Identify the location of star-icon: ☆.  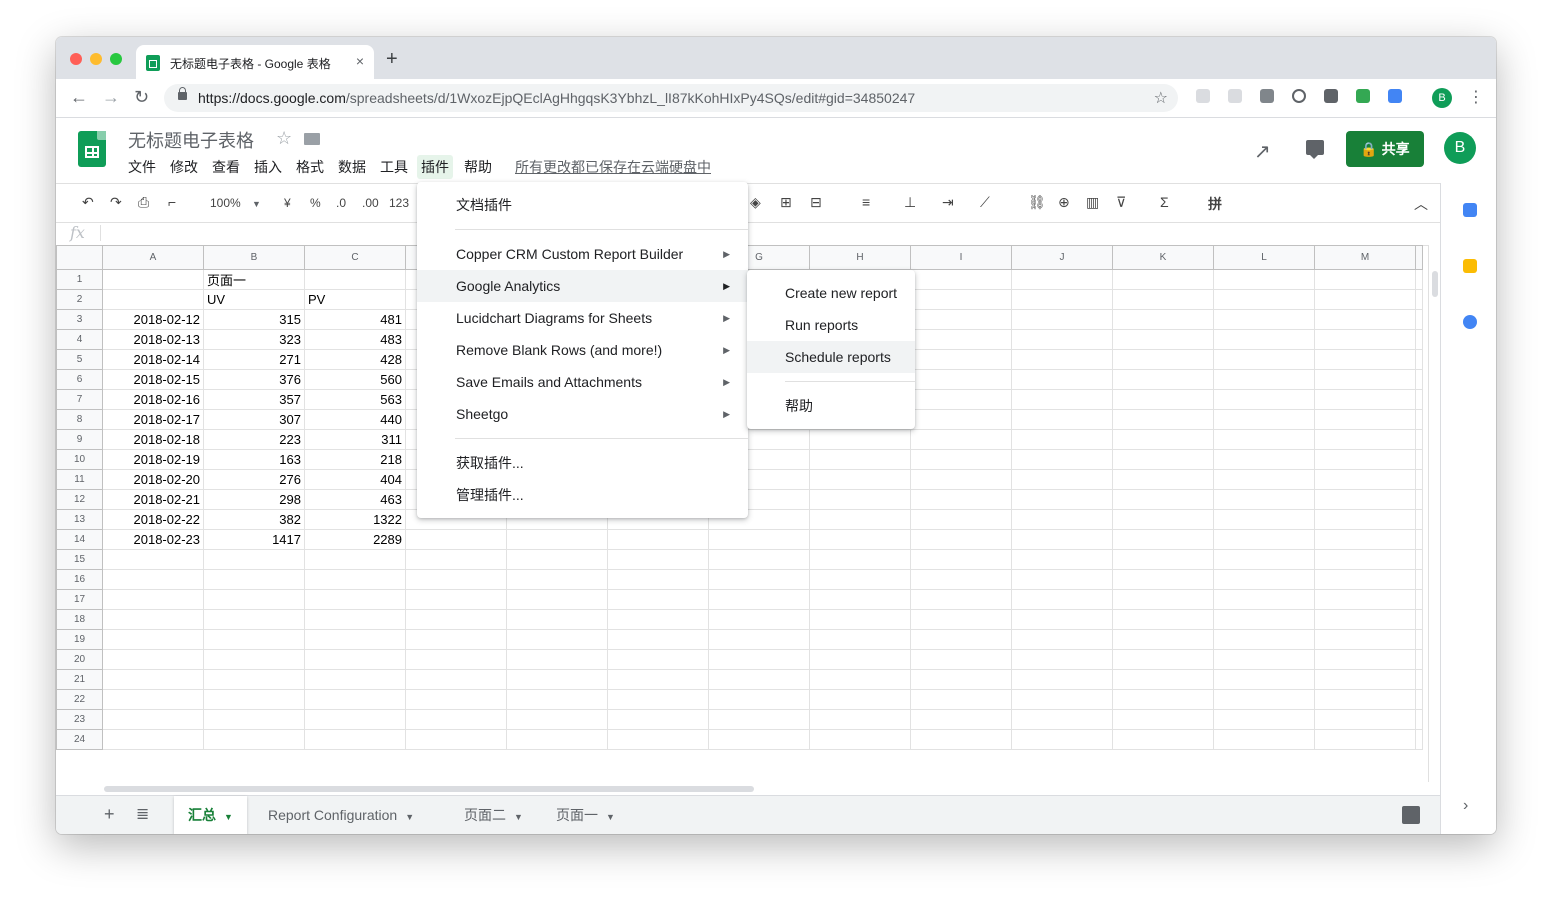
(284, 138).